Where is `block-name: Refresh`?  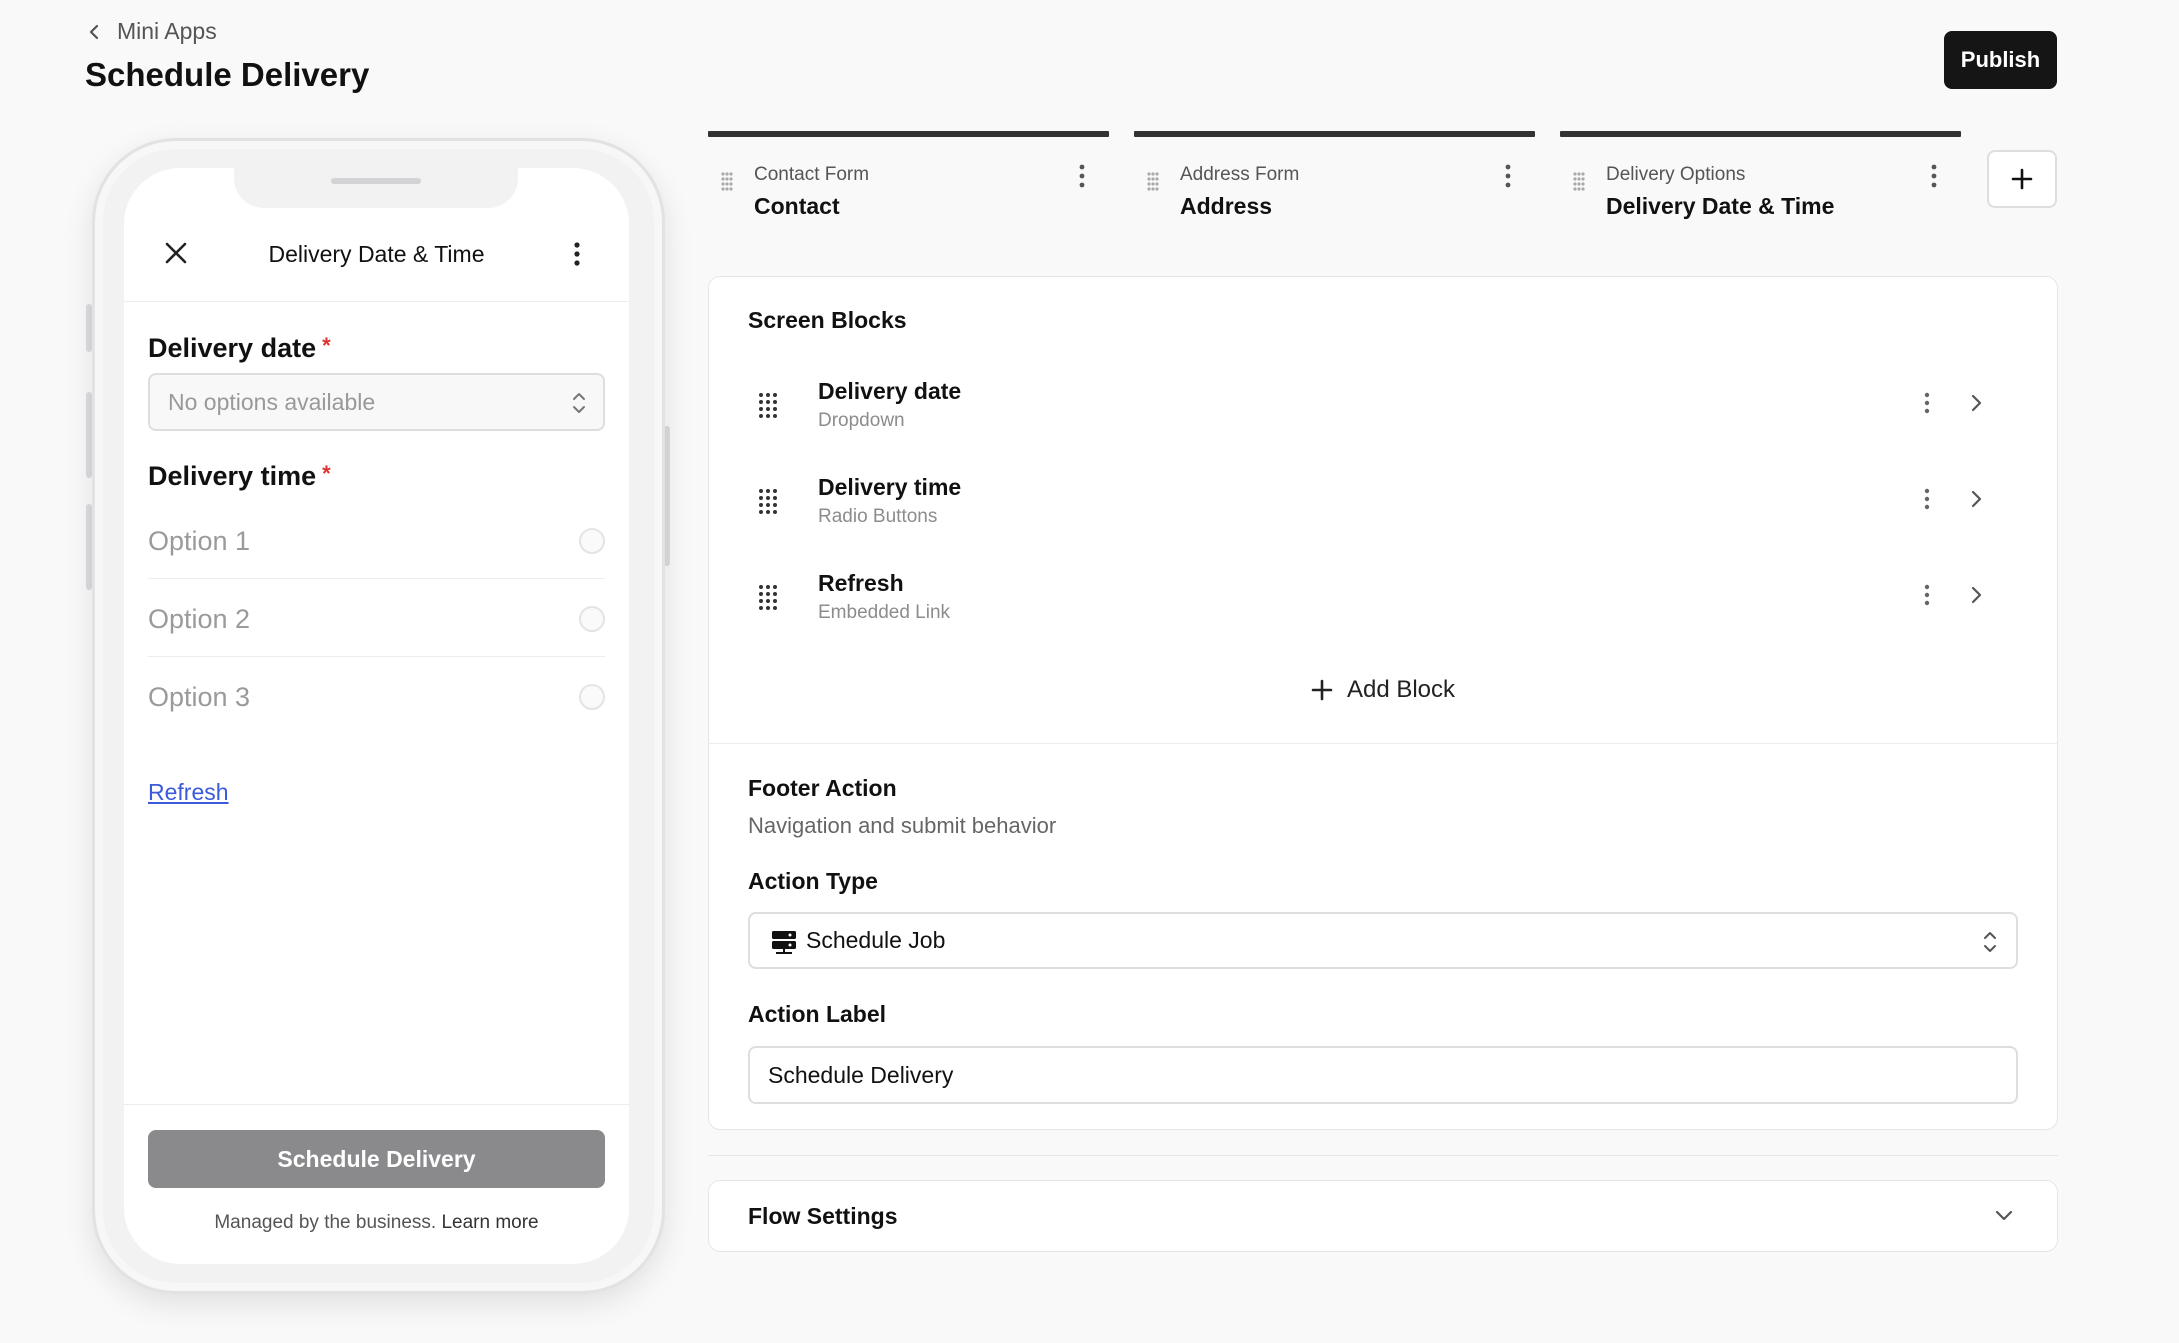 block-name: Refresh is located at coordinates (861, 583).